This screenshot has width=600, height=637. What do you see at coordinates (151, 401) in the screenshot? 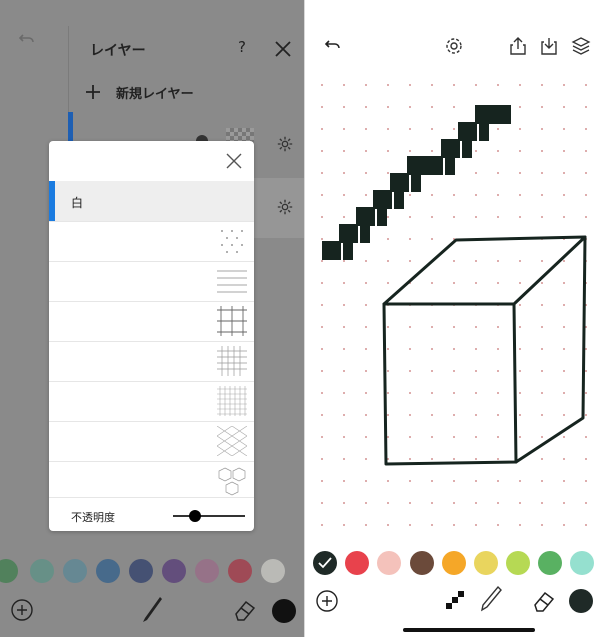
I see `background-option-dense-grid` at bounding box center [151, 401].